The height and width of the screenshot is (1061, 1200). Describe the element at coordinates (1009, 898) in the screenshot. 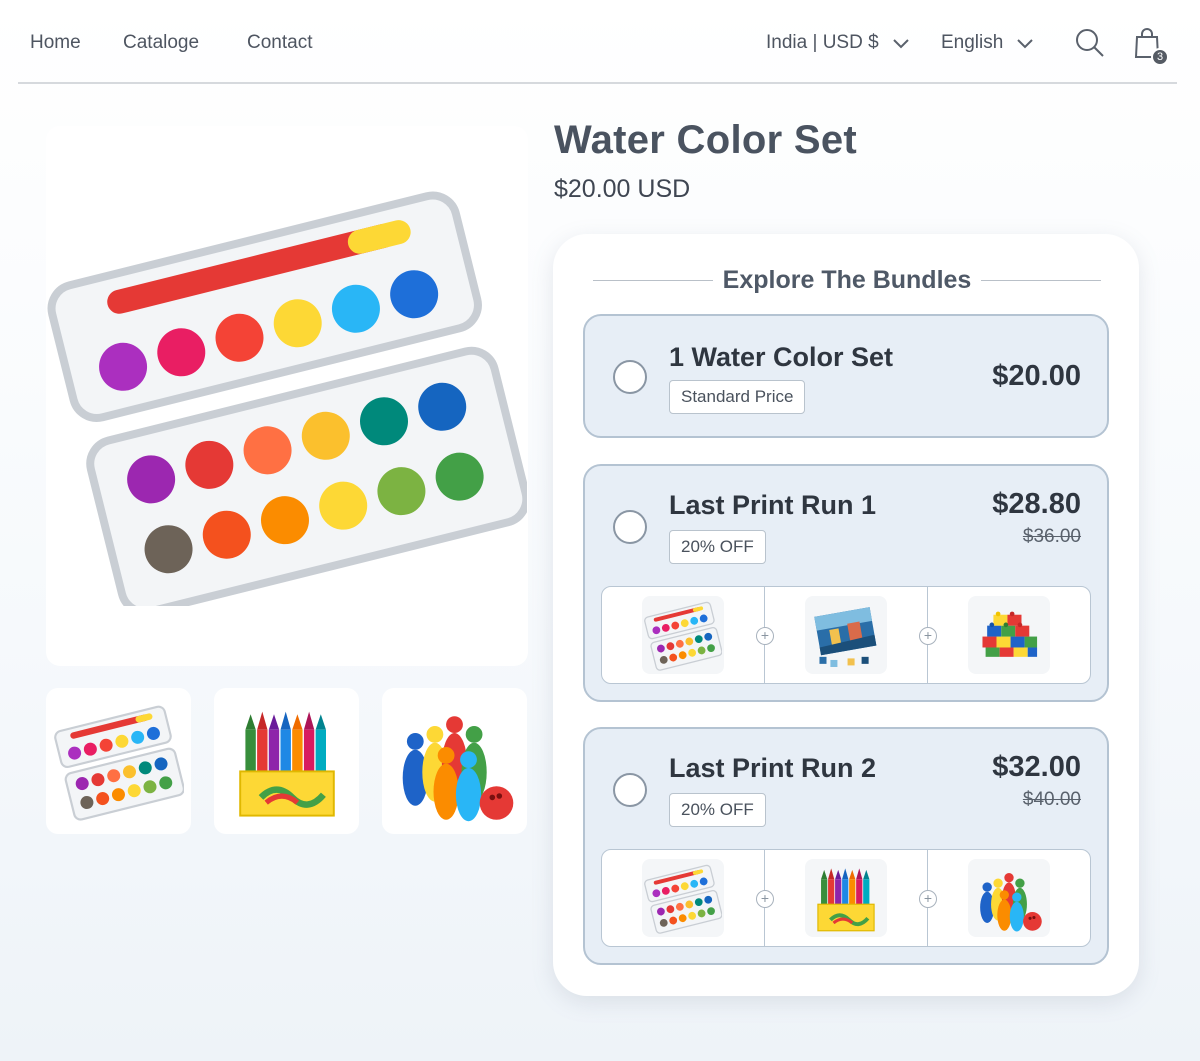

I see `bundle-item-bowling-set` at that location.